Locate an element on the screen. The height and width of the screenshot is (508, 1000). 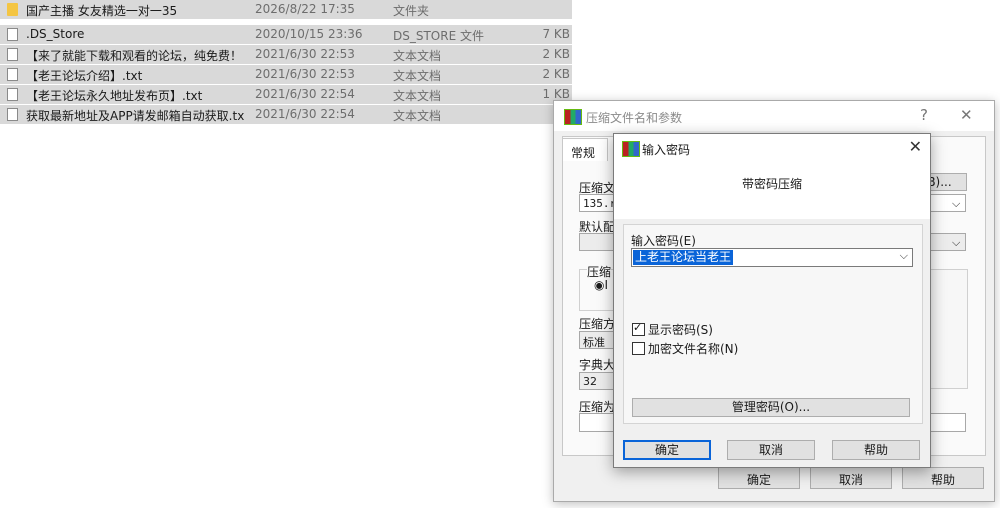
method-select: 标准 is located at coordinates (598, 340).